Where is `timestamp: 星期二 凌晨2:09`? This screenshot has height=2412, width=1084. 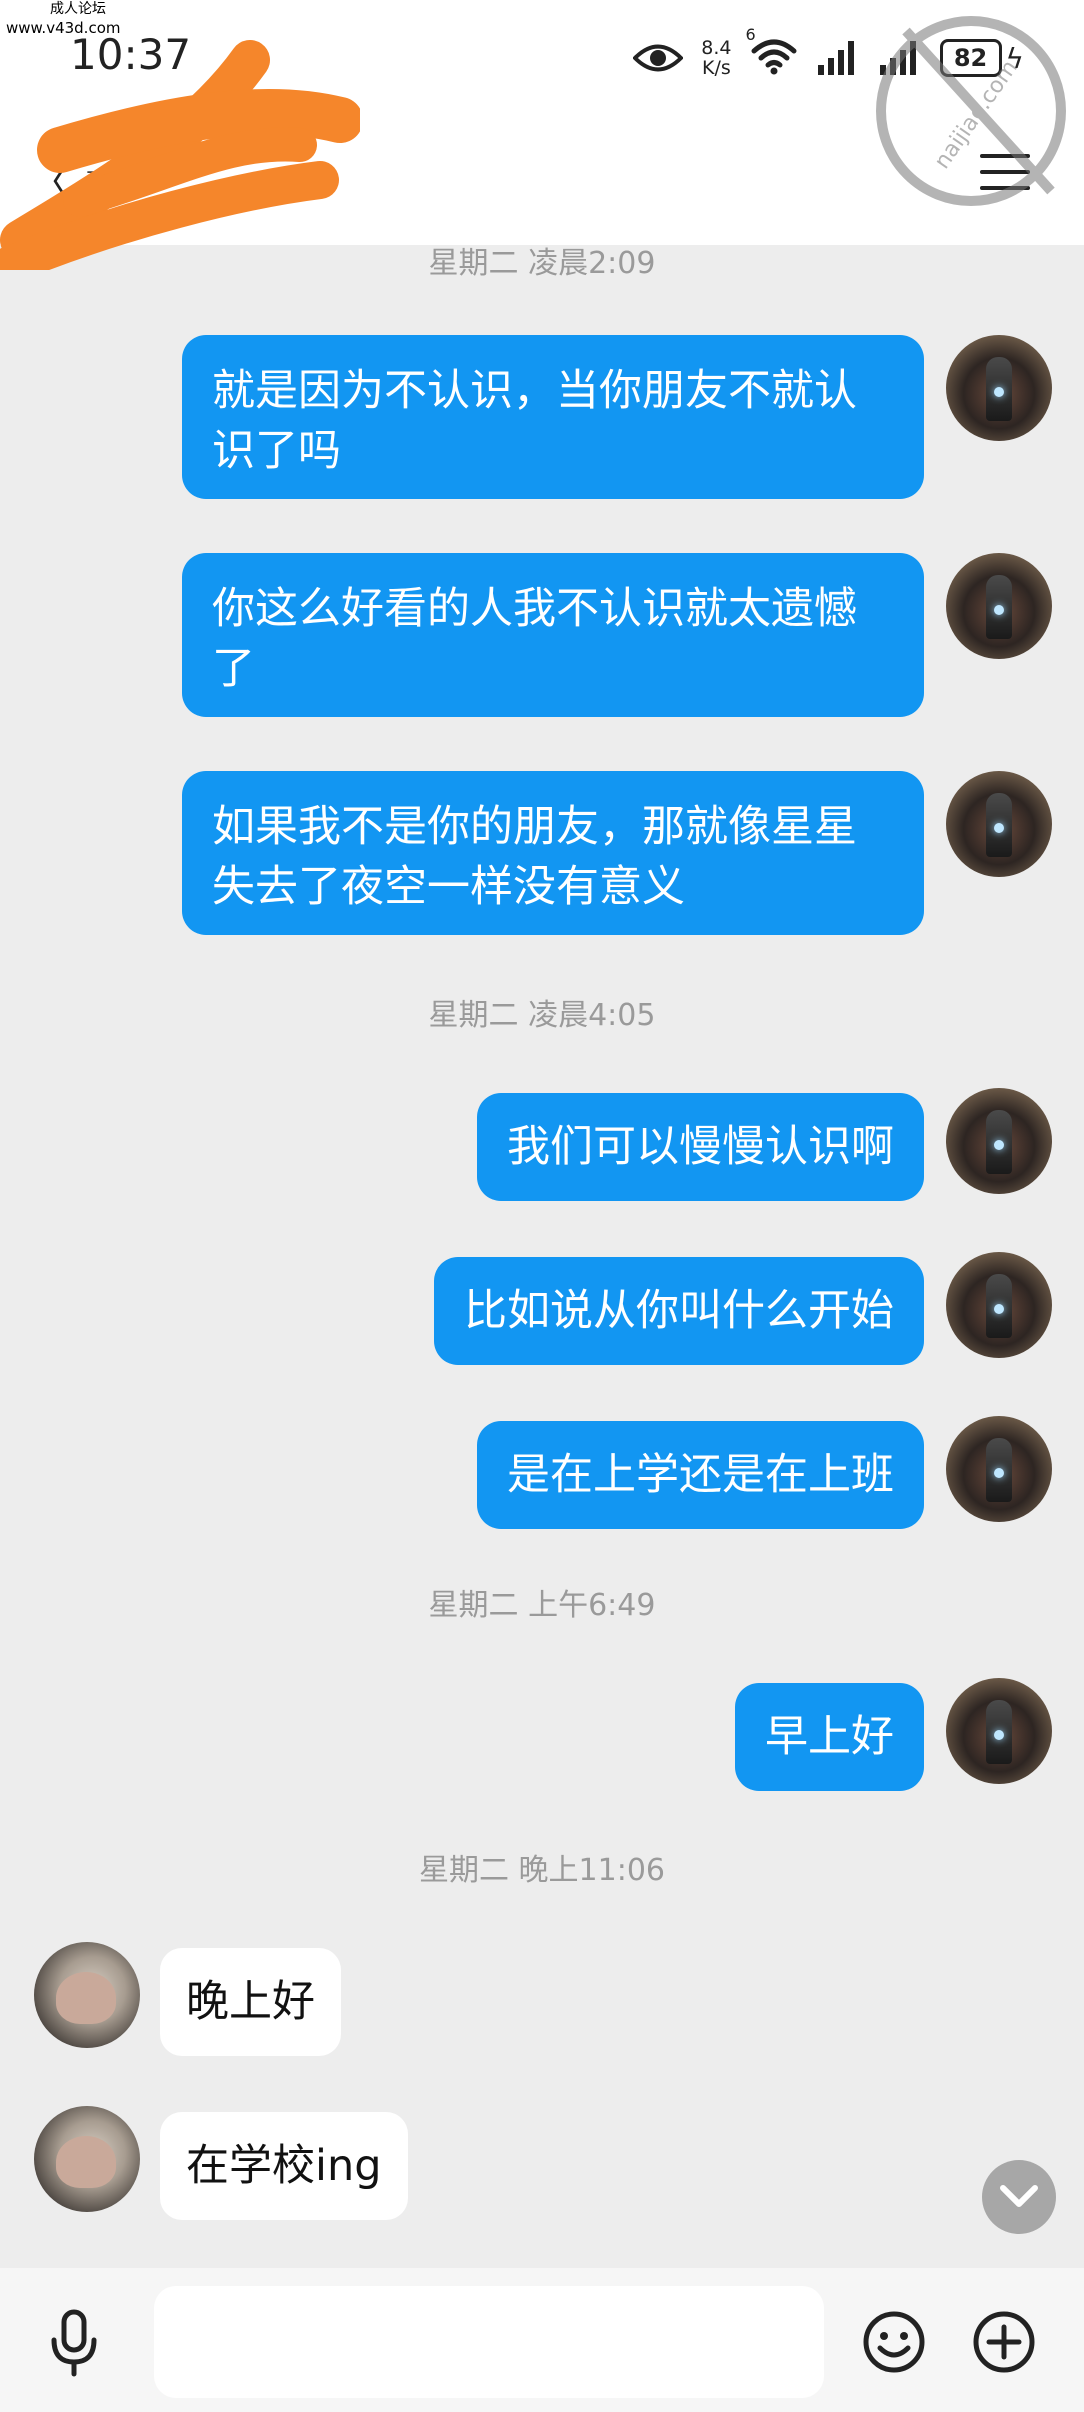 timestamp: 星期二 凌晨2:09 is located at coordinates (542, 263).